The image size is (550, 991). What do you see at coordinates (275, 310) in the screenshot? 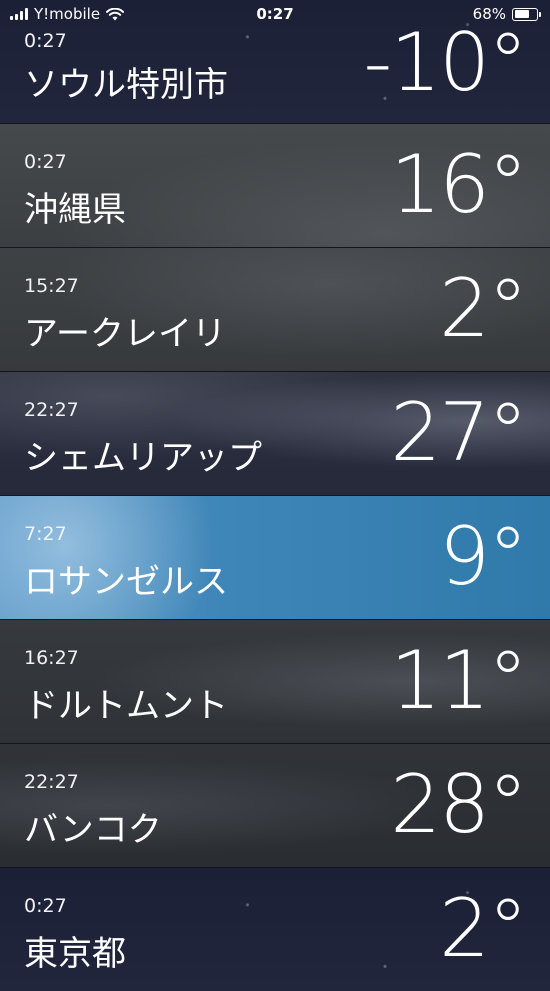
I see `city-row: 15:27 アークレイリ 2°` at bounding box center [275, 310].